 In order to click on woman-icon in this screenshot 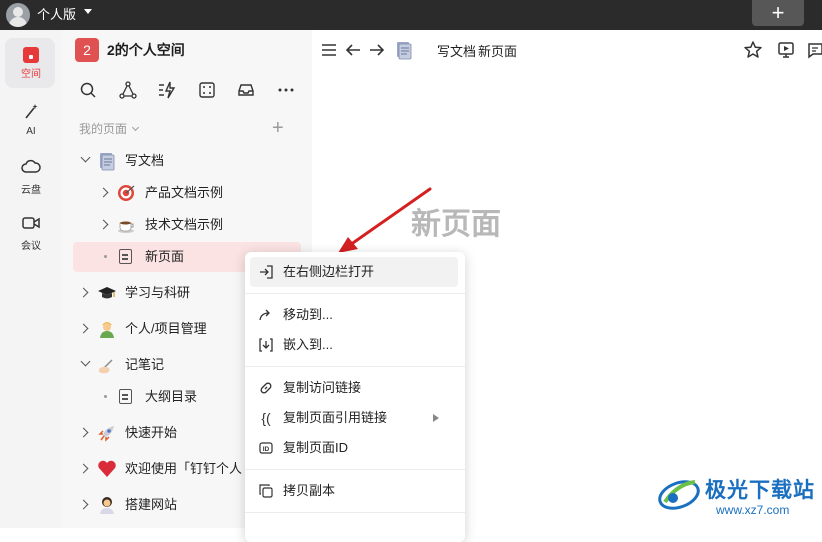, I will do `click(107, 505)`.